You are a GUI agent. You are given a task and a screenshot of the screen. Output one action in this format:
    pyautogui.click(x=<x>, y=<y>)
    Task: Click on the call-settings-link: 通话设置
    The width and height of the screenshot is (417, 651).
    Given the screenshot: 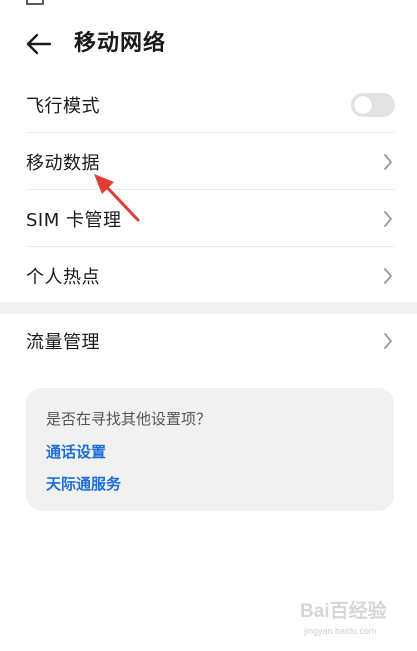 What is the action you would take?
    pyautogui.click(x=76, y=451)
    